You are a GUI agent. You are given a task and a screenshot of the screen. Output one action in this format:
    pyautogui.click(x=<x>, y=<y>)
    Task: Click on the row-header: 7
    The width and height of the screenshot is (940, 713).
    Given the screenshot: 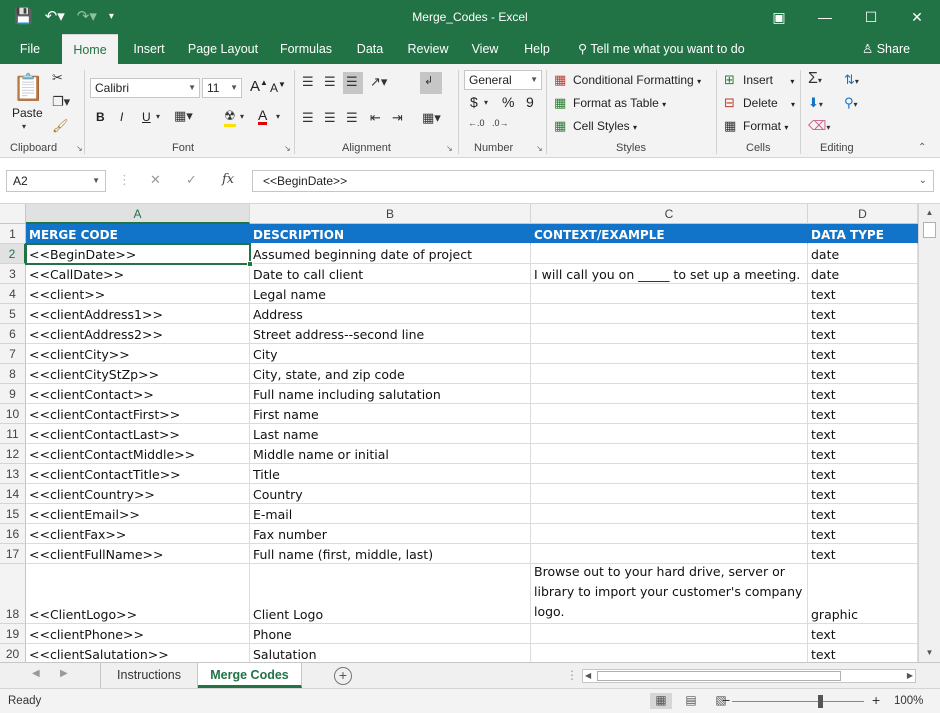 What is the action you would take?
    pyautogui.click(x=13, y=354)
    